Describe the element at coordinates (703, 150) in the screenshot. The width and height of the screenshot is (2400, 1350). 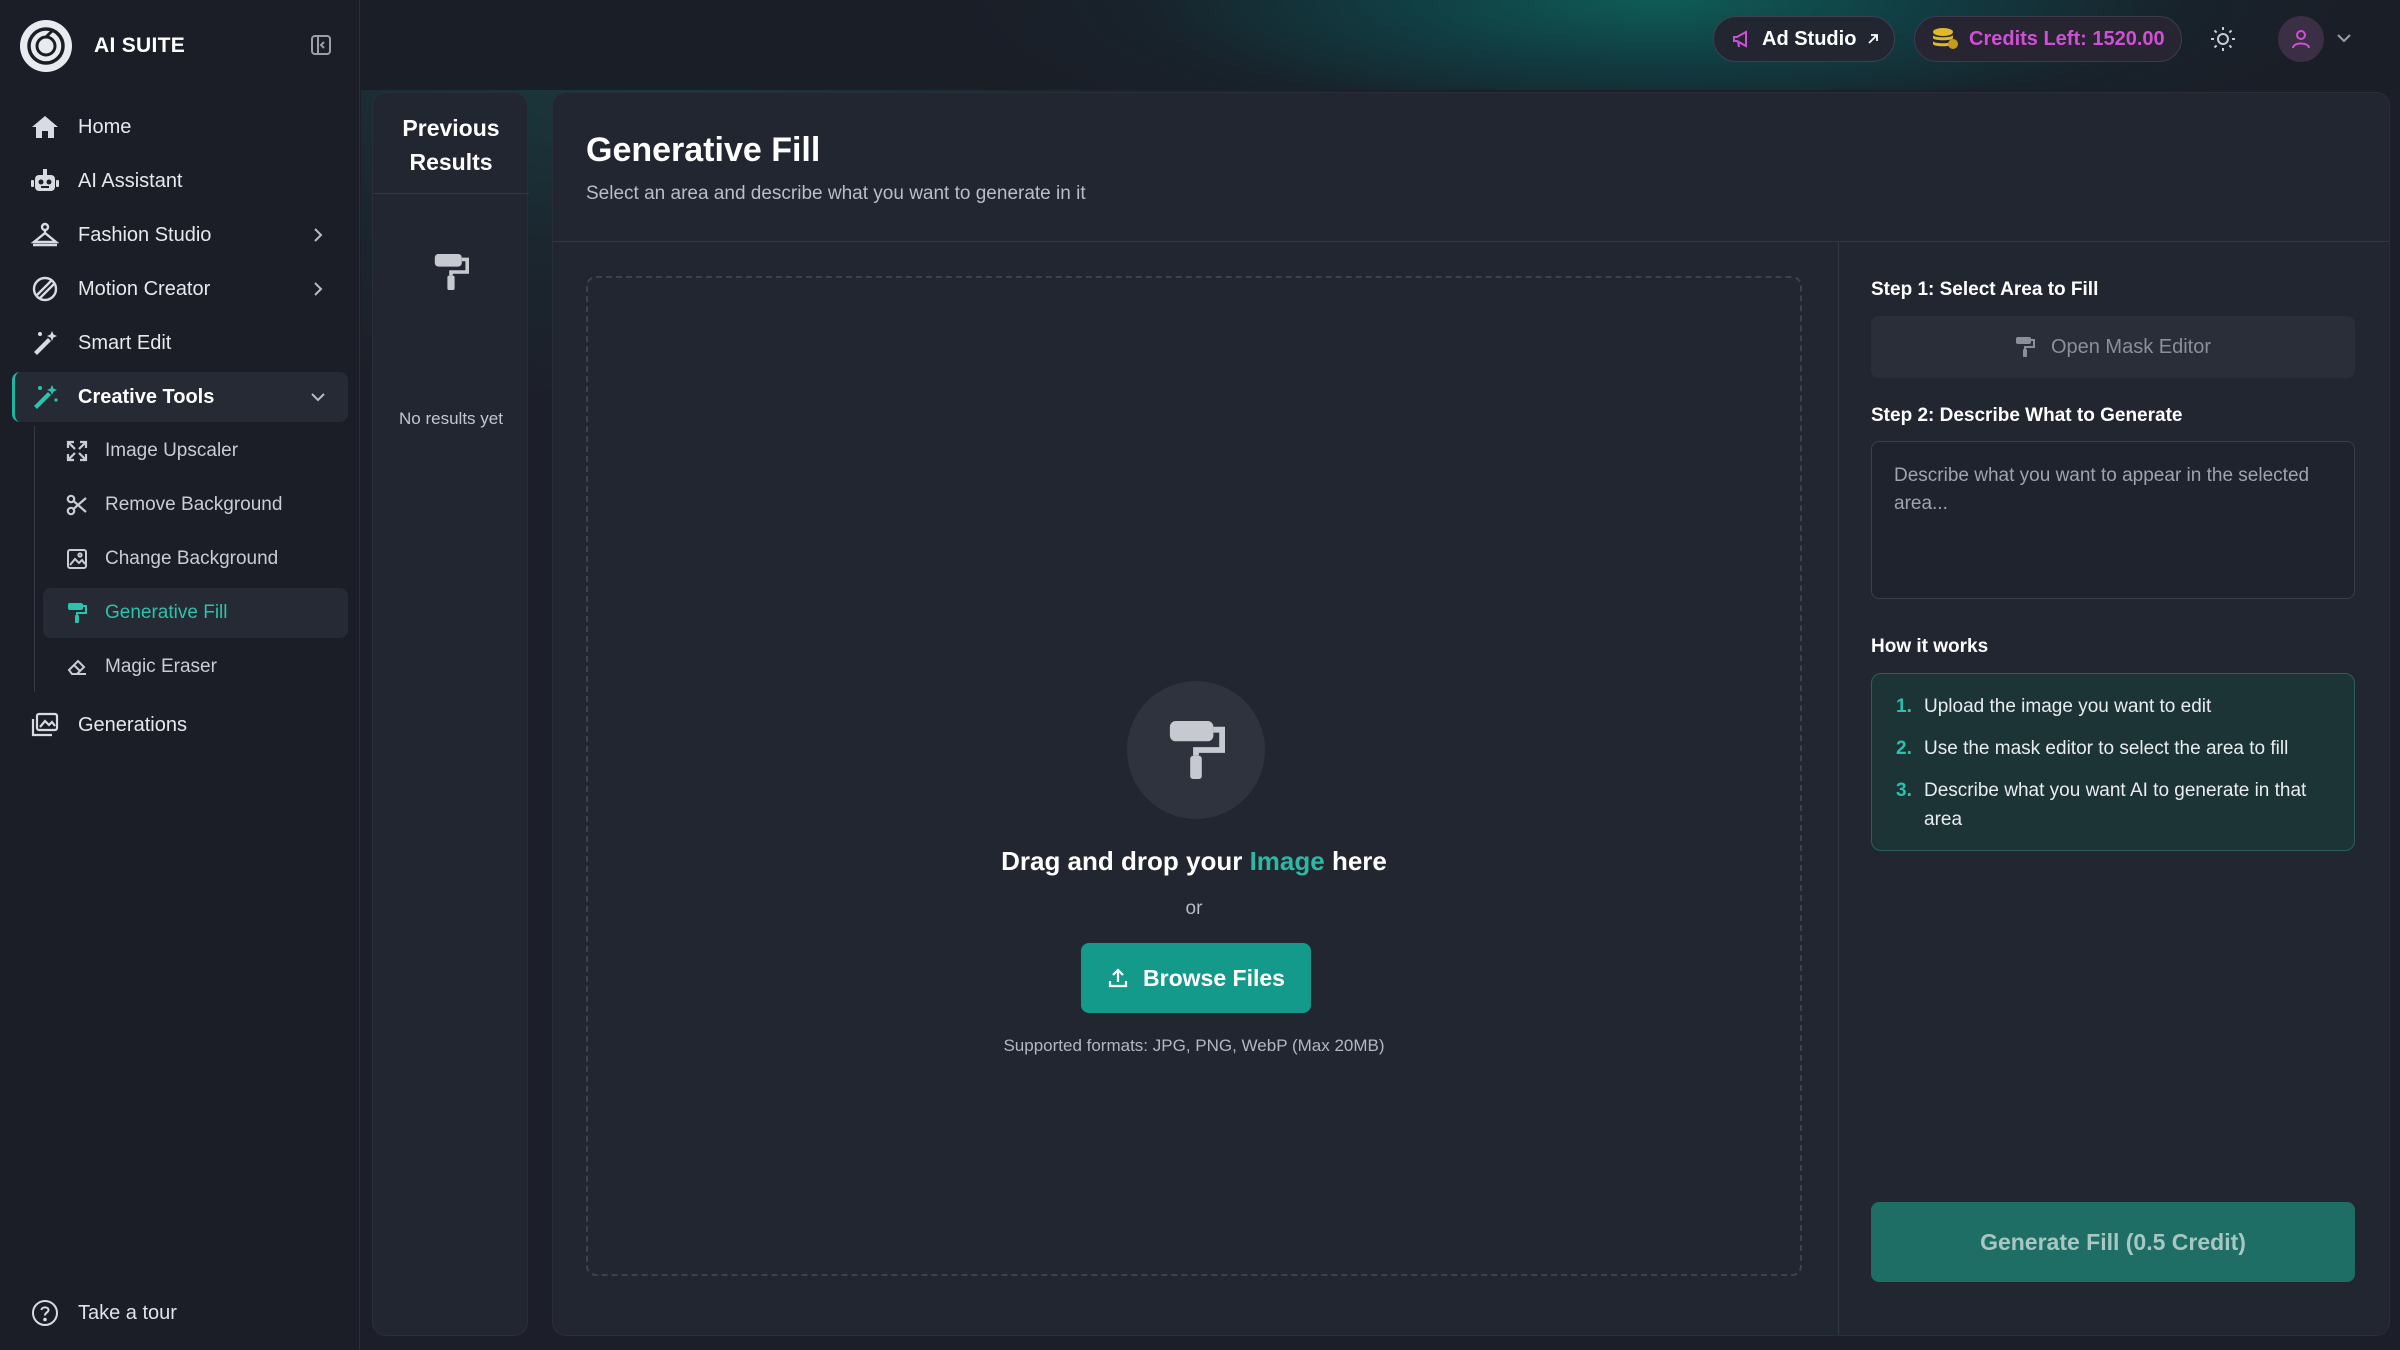
I see `page-title: Generative Fill` at that location.